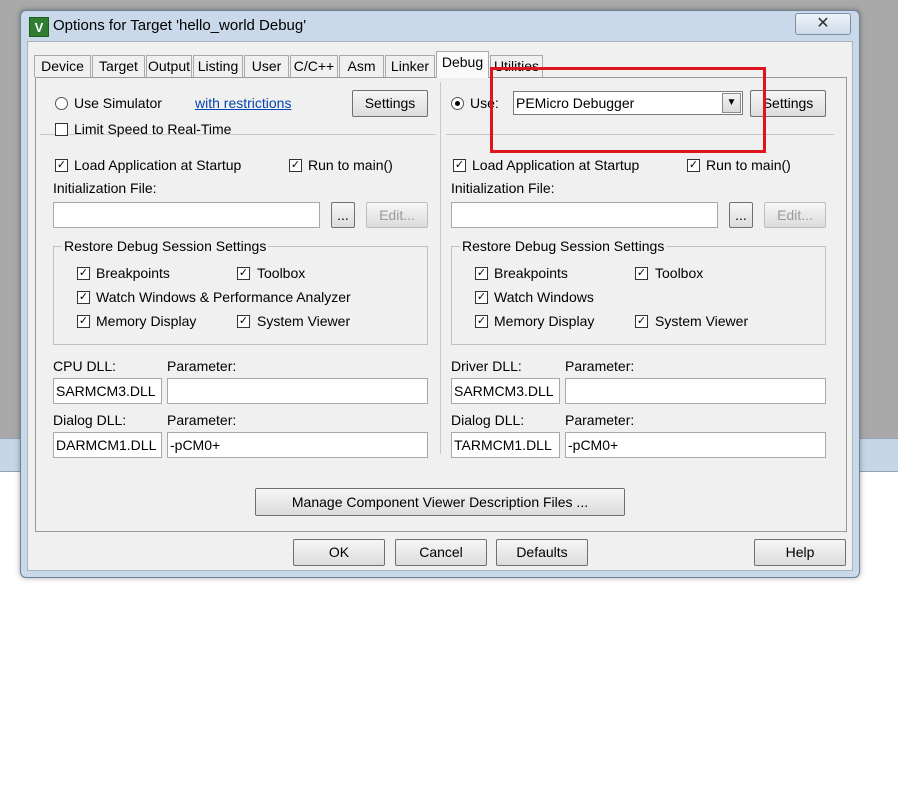 This screenshot has width=898, height=794. Describe the element at coordinates (702, 321) in the screenshot. I see `right-sysviewer-label: System Viewer` at that location.